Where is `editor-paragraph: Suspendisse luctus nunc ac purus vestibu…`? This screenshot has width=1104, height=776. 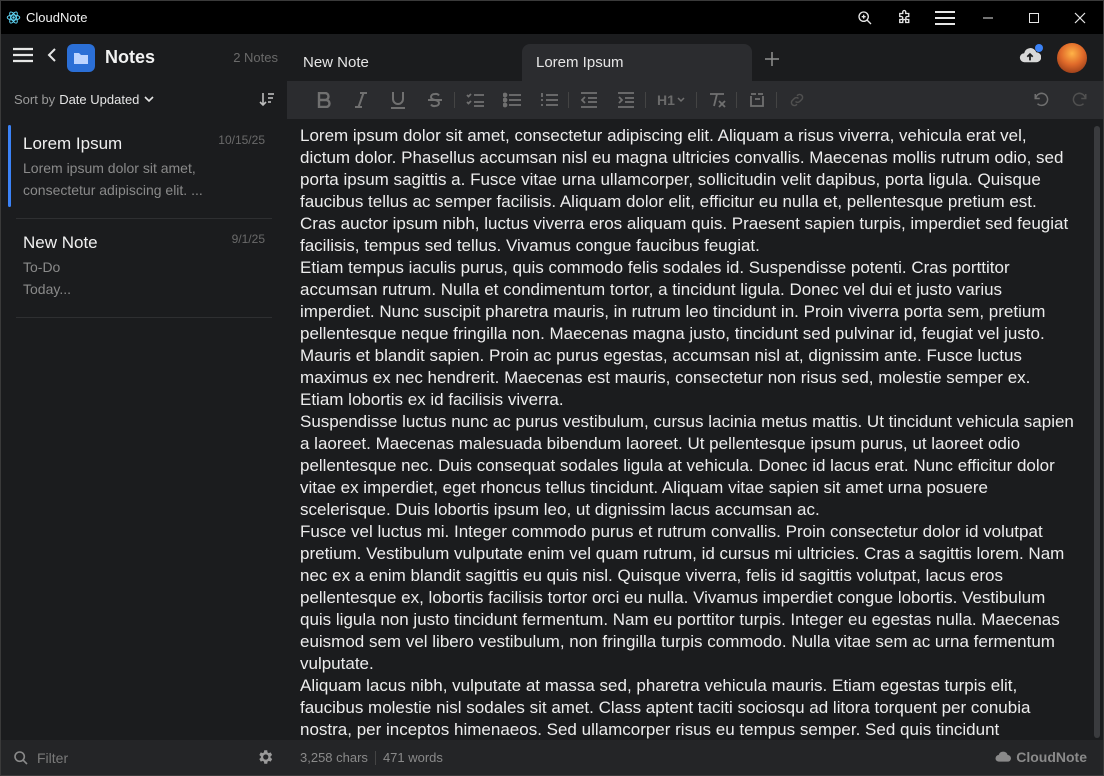
editor-paragraph: Suspendisse luctus nunc ac purus vestibu… is located at coordinates (687, 465).